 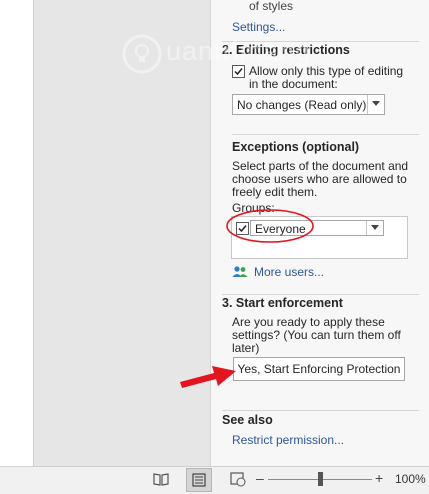 What do you see at coordinates (260, 478) in the screenshot?
I see `zoom-out-button: –` at bounding box center [260, 478].